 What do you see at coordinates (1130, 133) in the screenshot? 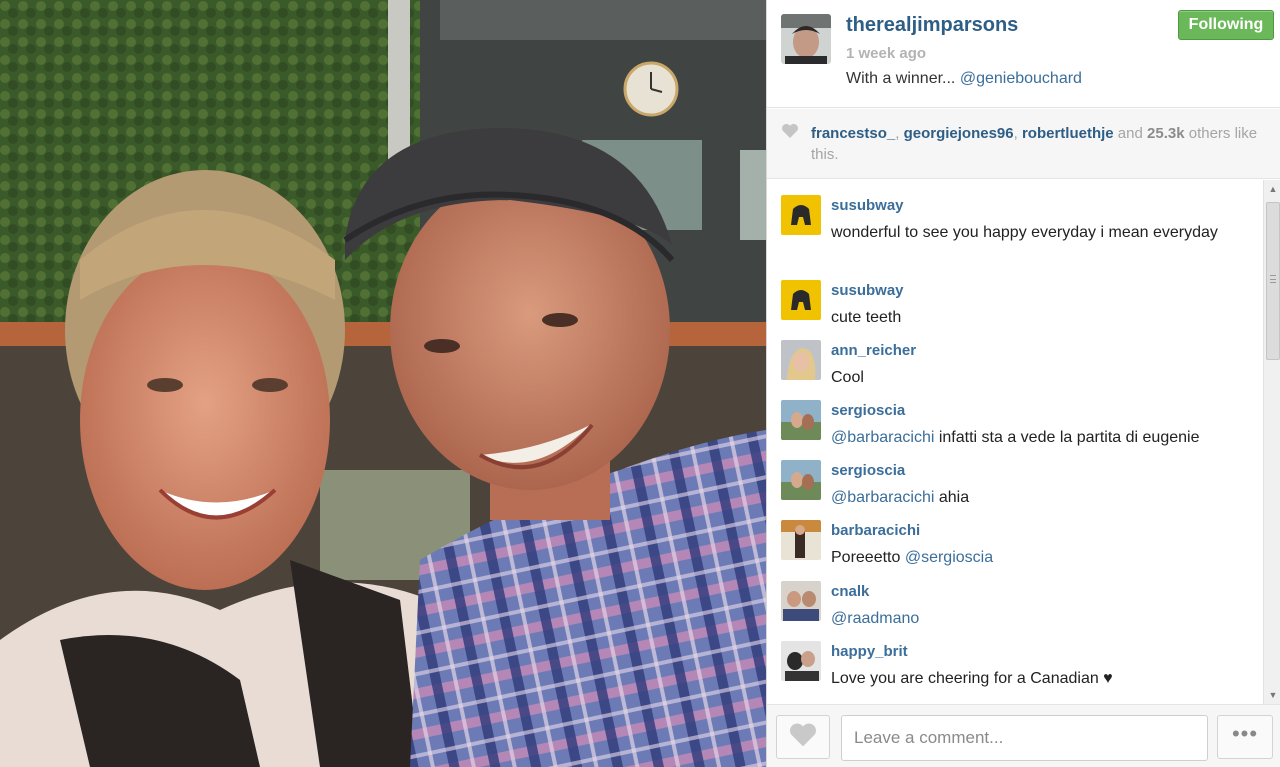
I see `likes-and: and` at bounding box center [1130, 133].